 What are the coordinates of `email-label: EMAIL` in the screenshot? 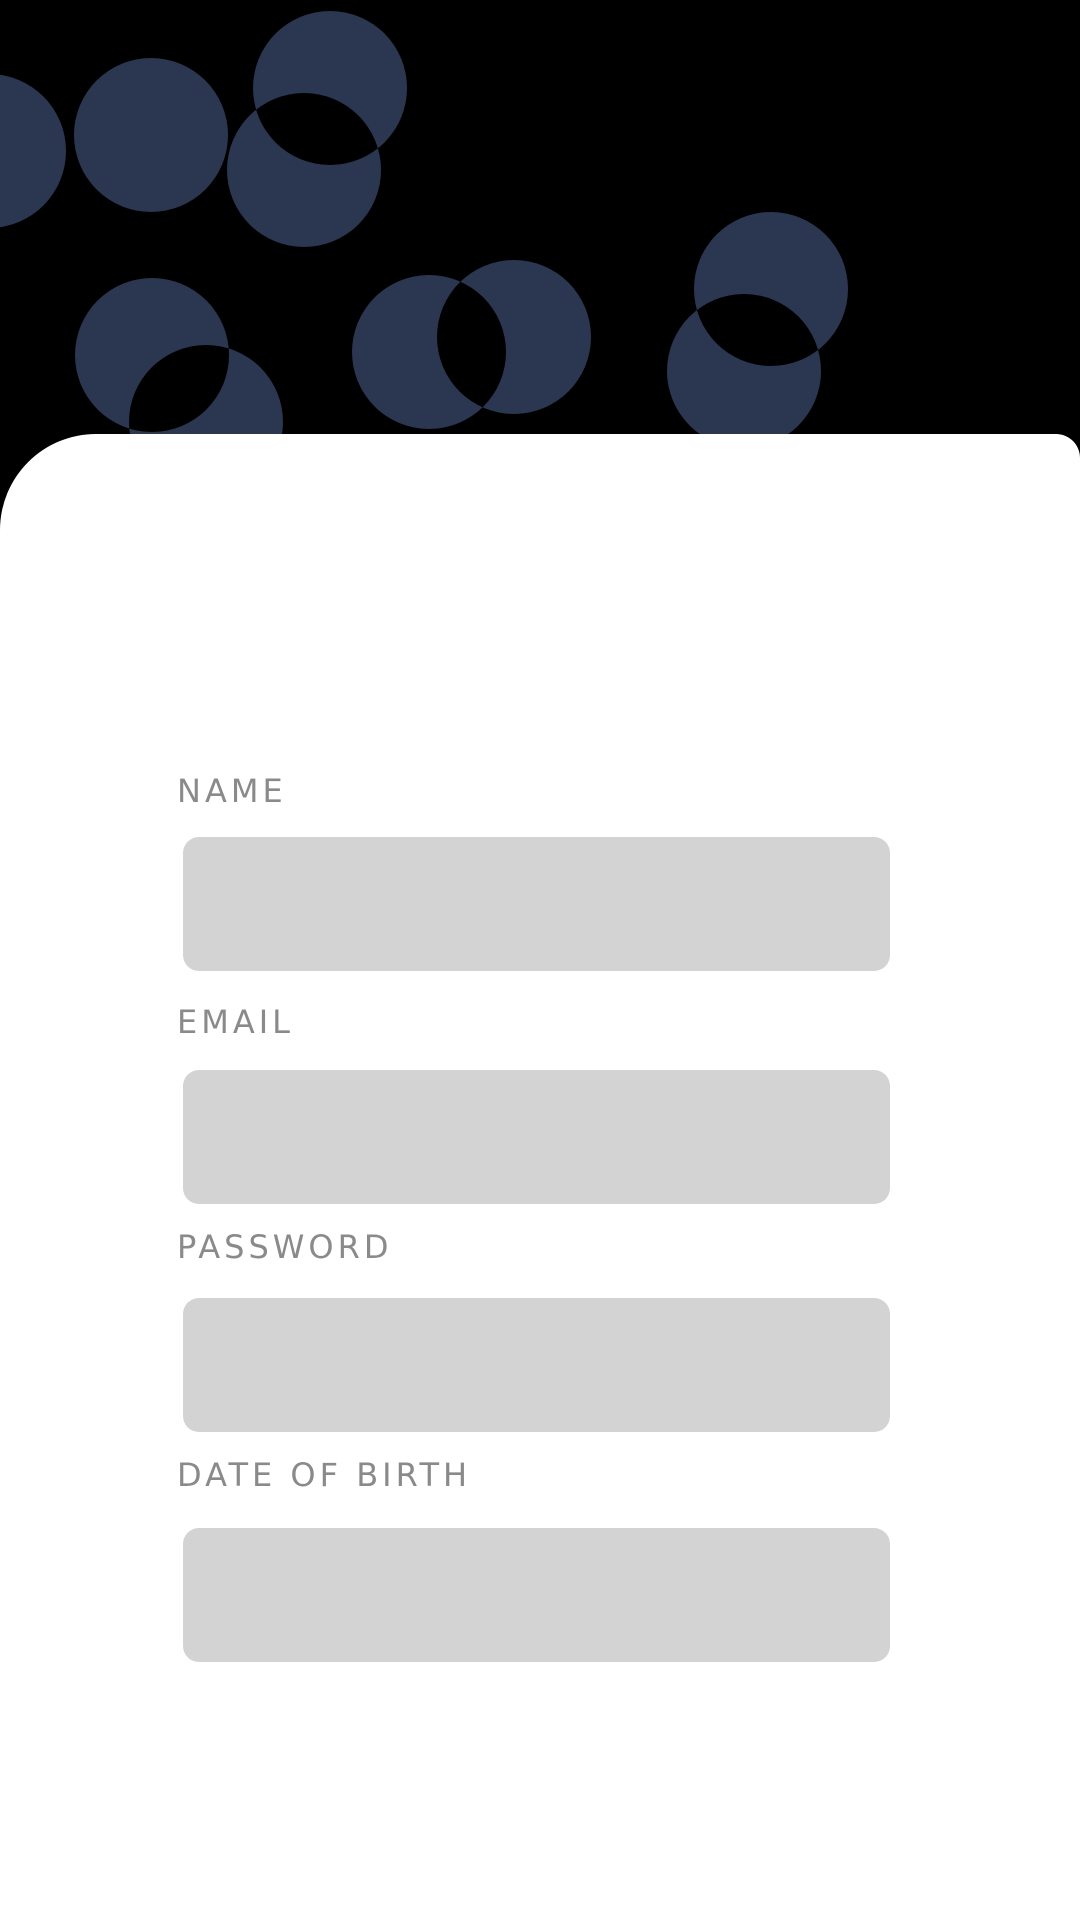 It's located at (235, 1022).